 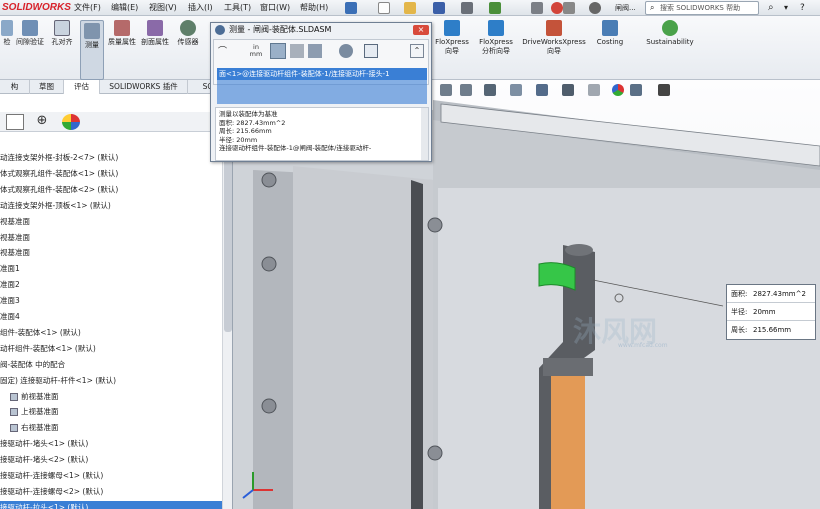 I want to click on tree-scroll-thumb, so click(x=228, y=242).